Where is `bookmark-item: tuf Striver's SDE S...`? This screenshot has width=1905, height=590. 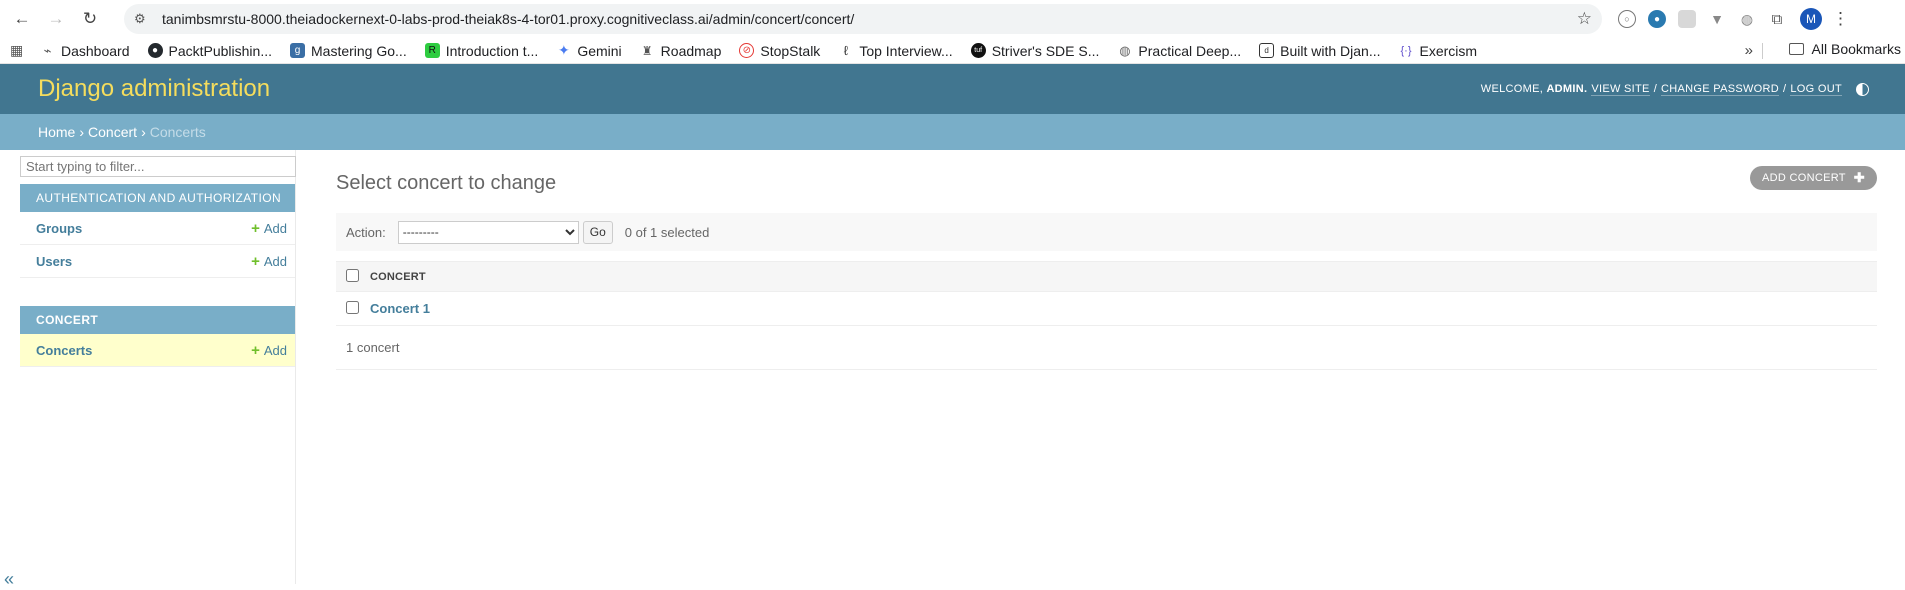 bookmark-item: tuf Striver's SDE S... is located at coordinates (1034, 51).